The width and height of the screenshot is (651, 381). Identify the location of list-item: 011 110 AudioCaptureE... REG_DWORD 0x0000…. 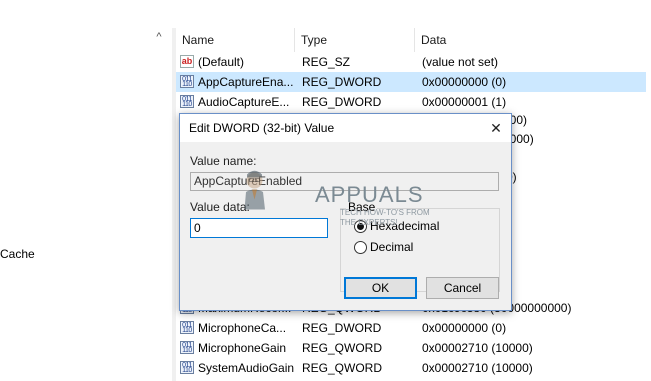
(413, 102).